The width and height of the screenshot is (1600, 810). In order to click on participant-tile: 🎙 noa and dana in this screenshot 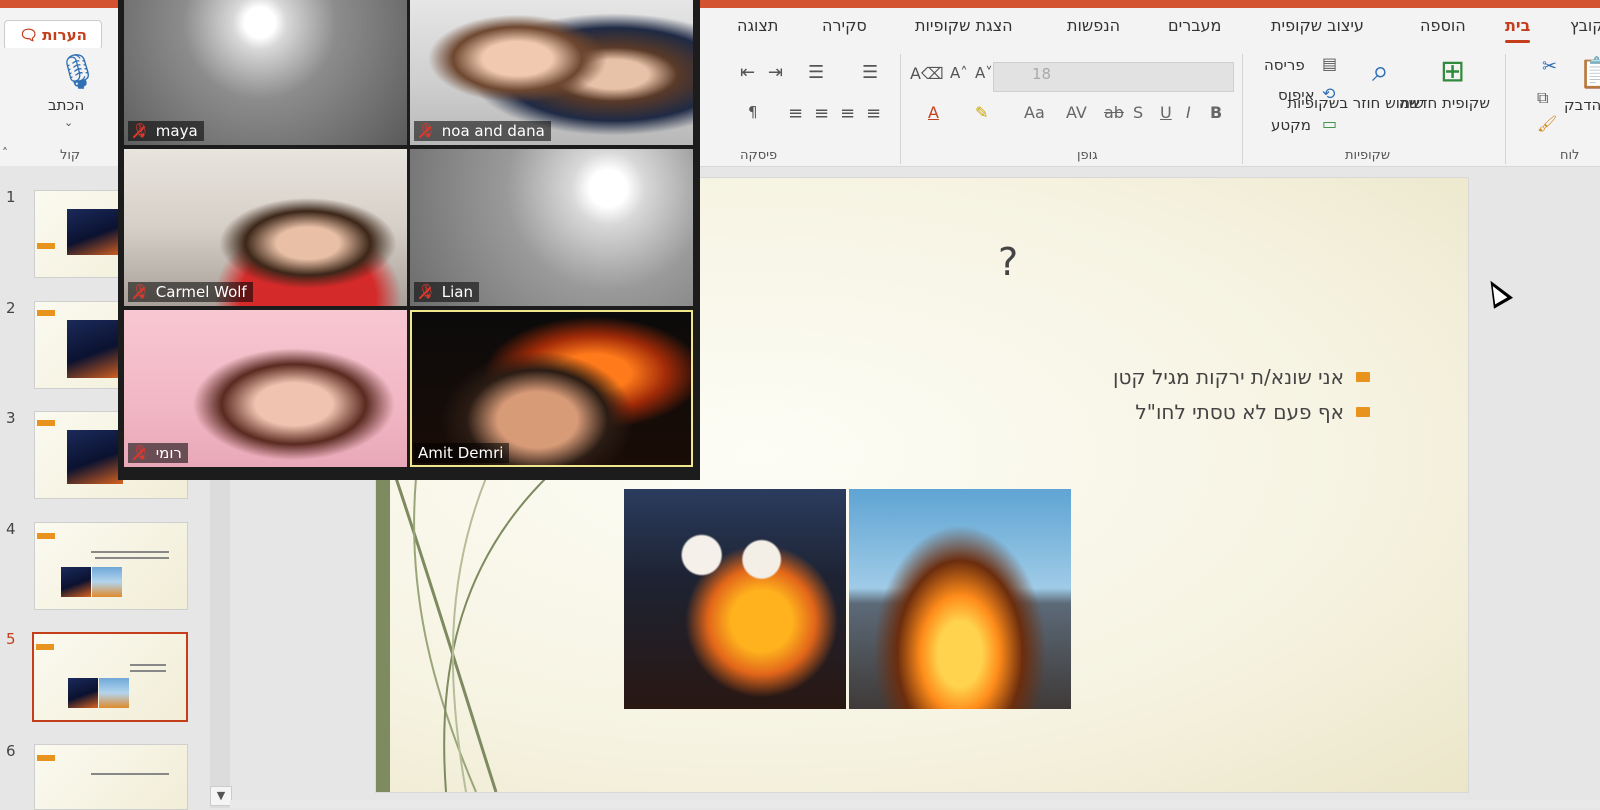, I will do `click(551, 72)`.